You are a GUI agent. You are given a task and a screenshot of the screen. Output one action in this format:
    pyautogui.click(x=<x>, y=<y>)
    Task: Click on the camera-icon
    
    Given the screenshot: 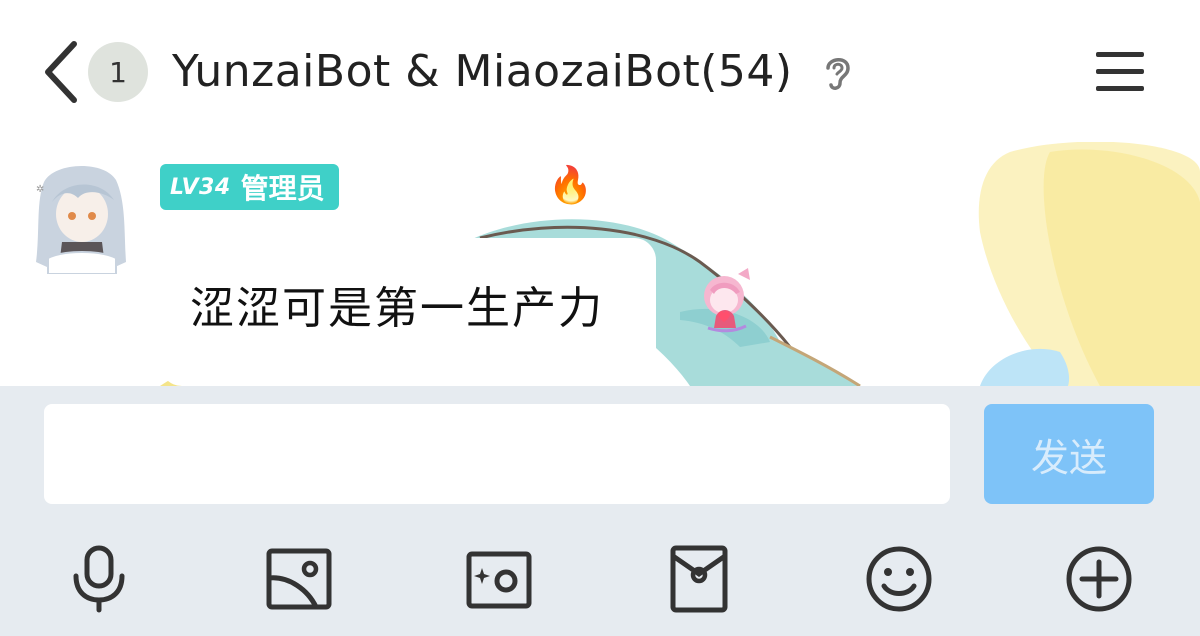 What is the action you would take?
    pyautogui.click(x=499, y=579)
    